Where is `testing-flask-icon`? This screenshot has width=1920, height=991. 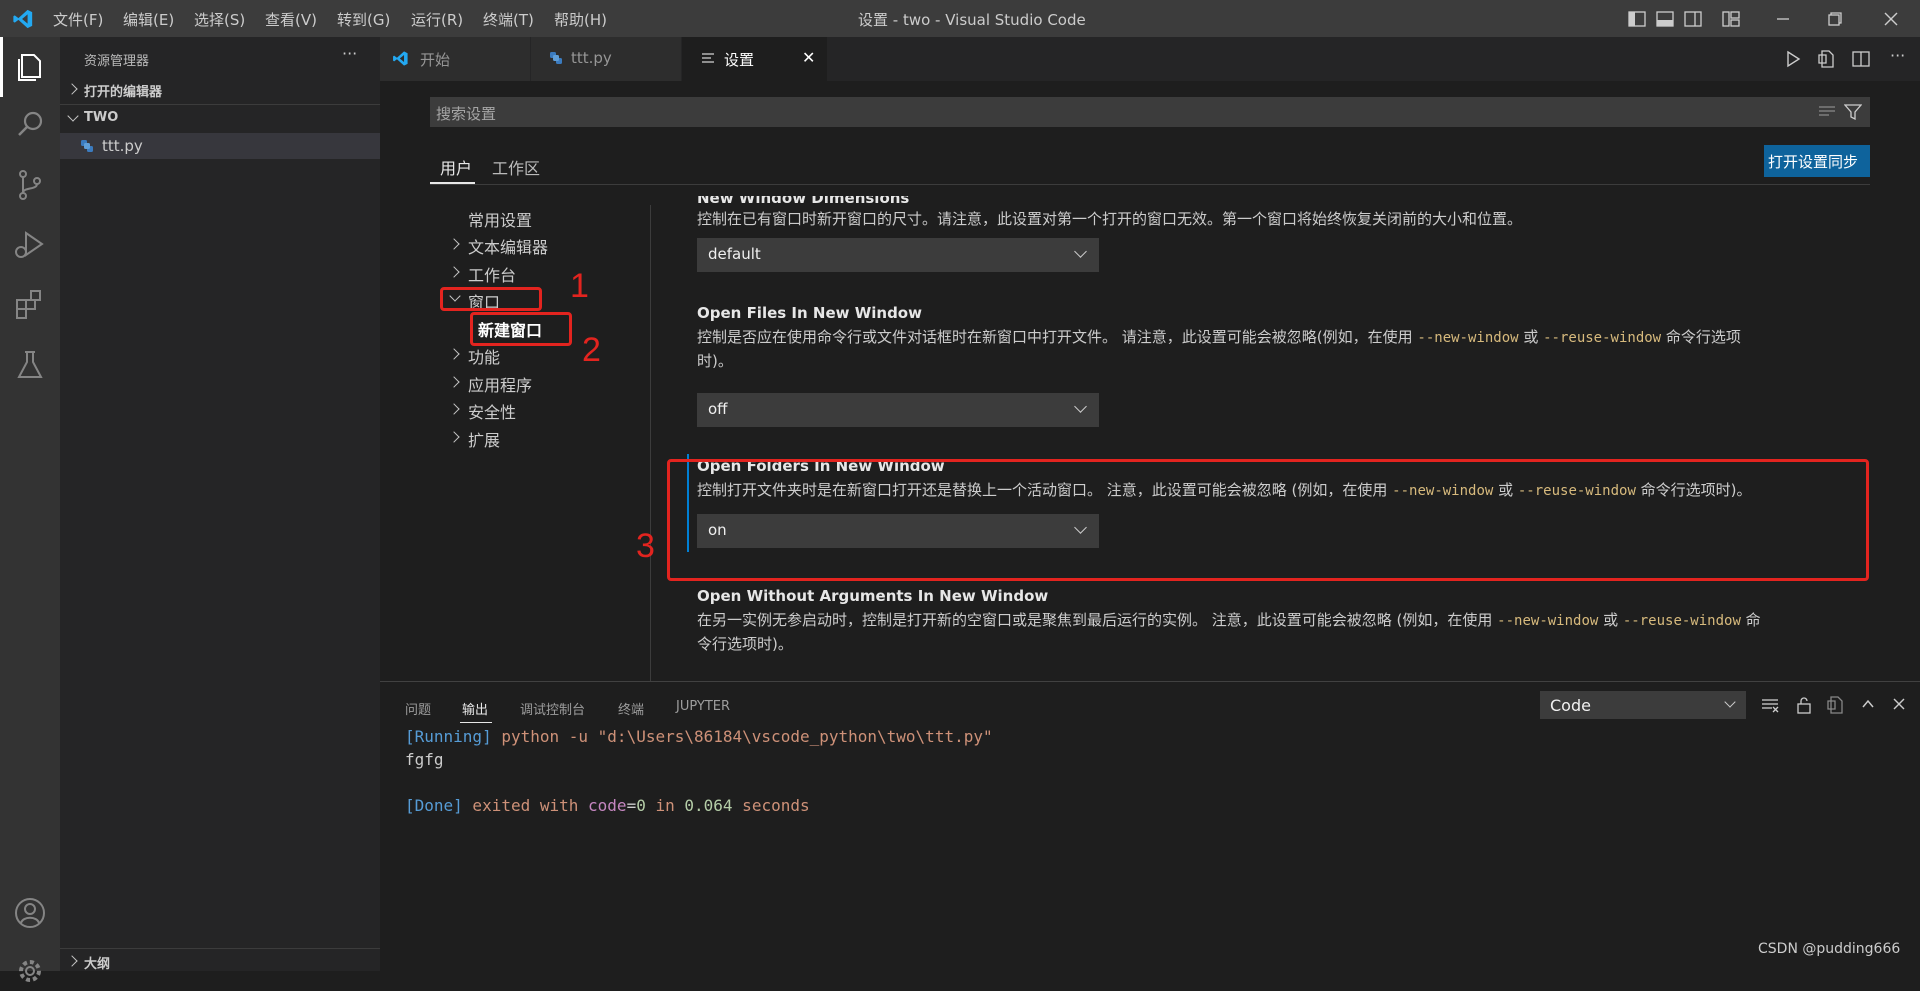
testing-flask-icon is located at coordinates (30, 365).